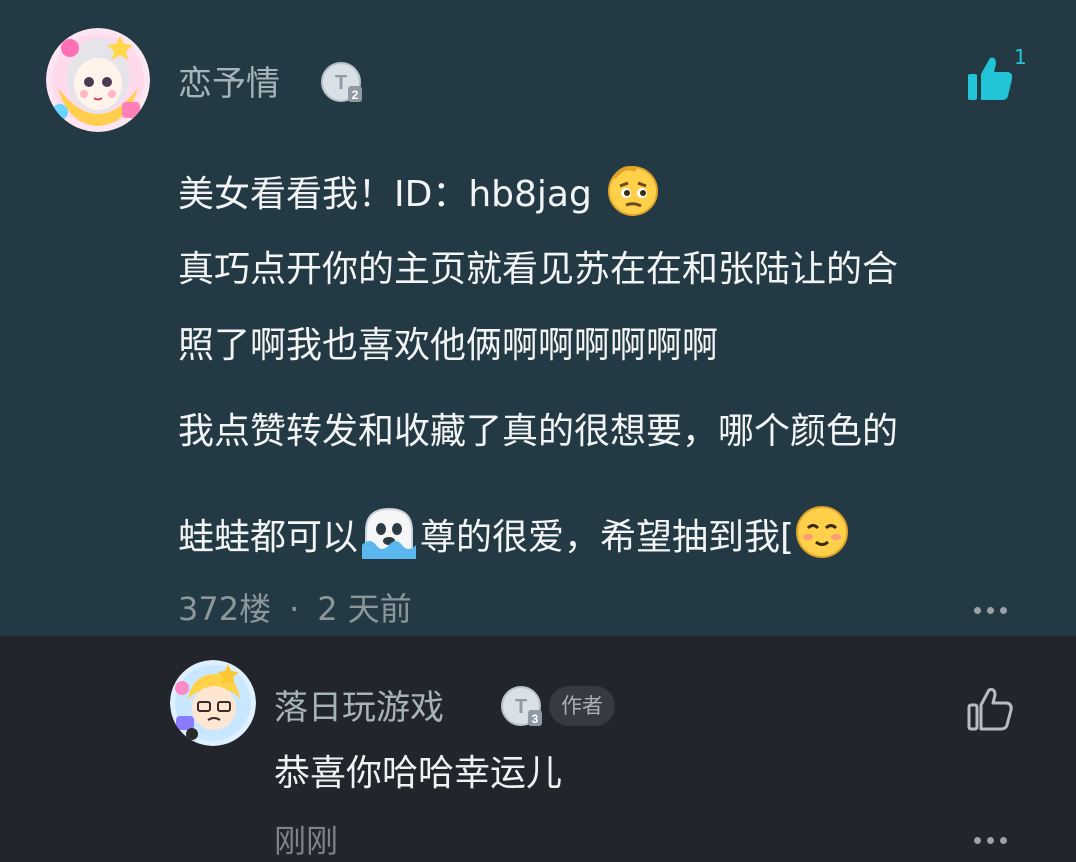 The width and height of the screenshot is (1076, 862). Describe the element at coordinates (225, 609) in the screenshot. I see `floor-number: 372楼` at that location.